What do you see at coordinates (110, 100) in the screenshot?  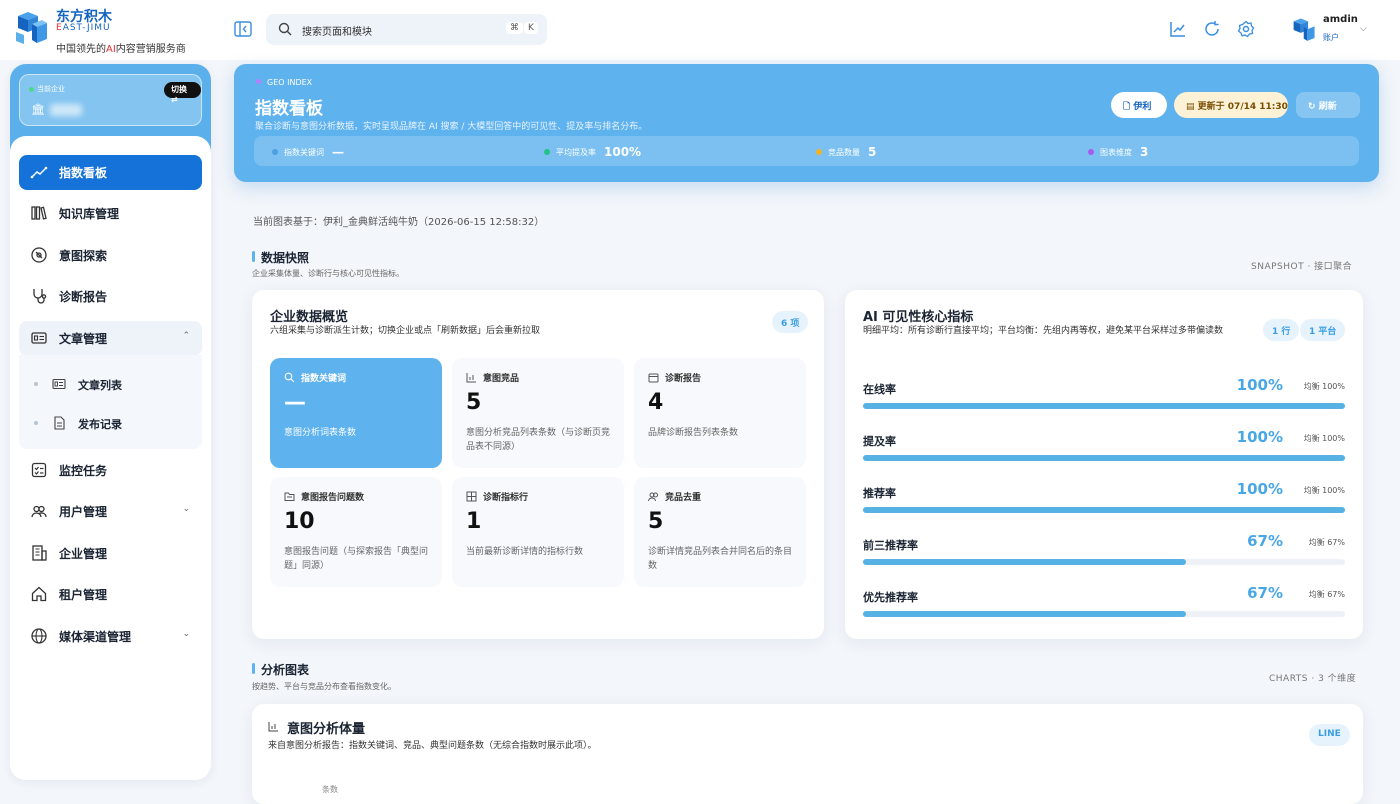 I see `tenant-card: 当前企业 切换 ⇄ 🏛` at bounding box center [110, 100].